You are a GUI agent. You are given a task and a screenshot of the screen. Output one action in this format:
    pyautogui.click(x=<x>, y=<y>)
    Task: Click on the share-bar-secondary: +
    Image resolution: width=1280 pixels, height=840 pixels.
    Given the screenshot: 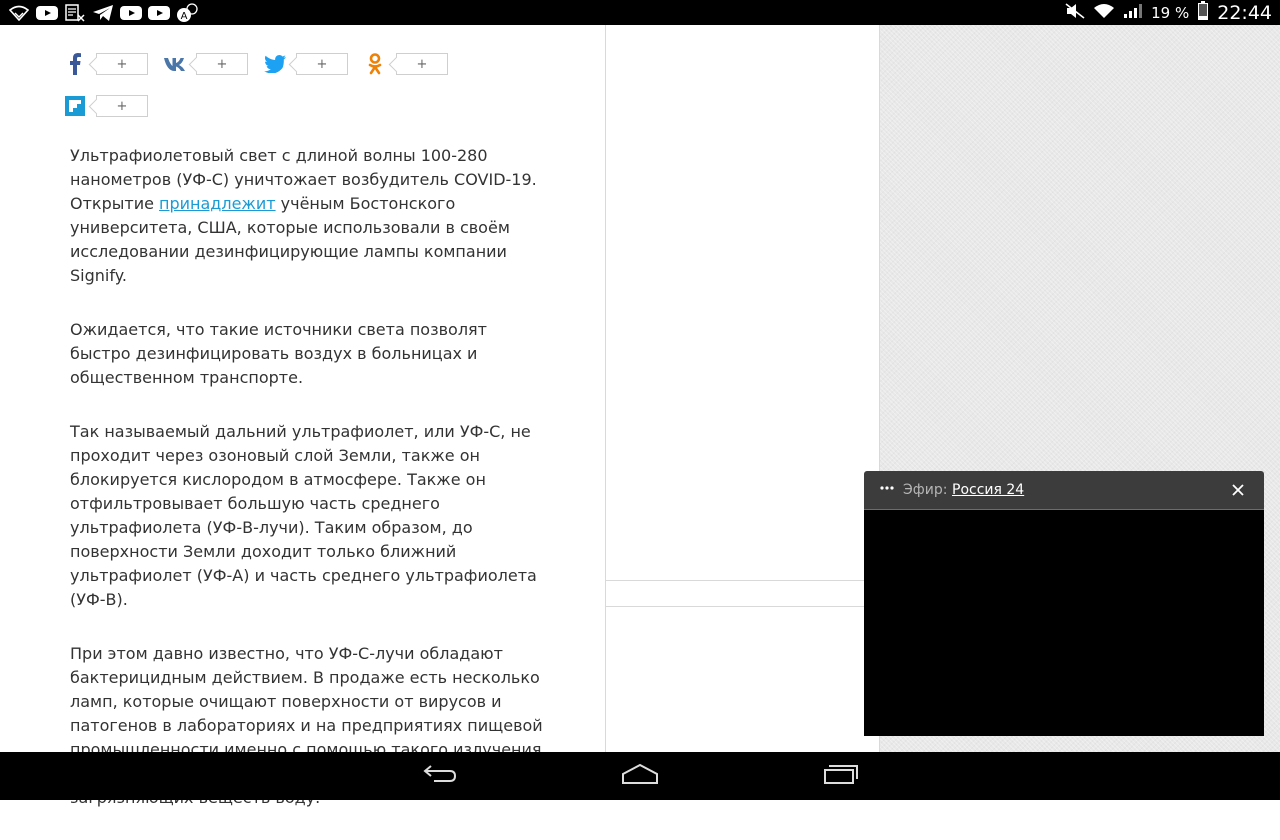 What is the action you would take?
    pyautogui.click(x=114, y=106)
    